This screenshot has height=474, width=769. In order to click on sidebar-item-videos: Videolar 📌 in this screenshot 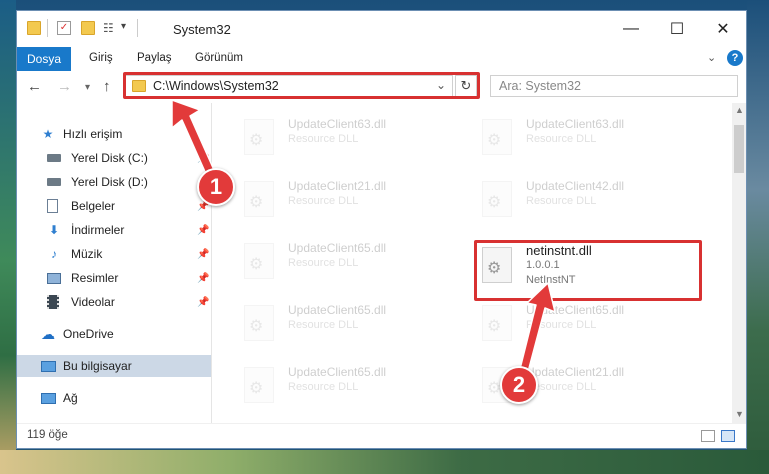, I will do `click(114, 302)`.